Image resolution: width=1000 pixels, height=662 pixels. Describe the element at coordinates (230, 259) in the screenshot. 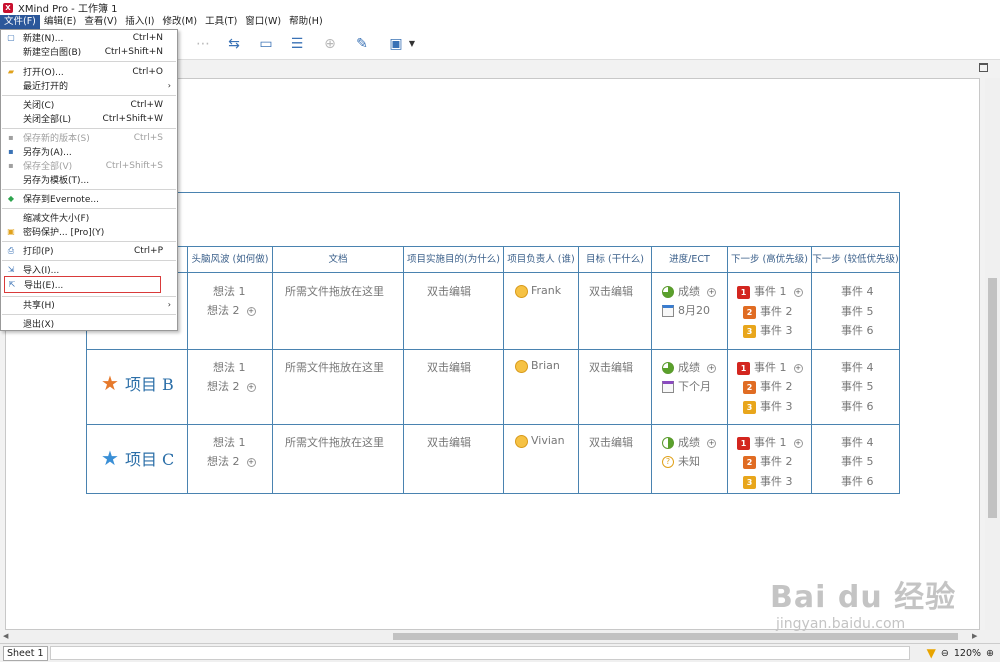

I see `header-brainstorm: 头脑风波 (如何做)` at that location.